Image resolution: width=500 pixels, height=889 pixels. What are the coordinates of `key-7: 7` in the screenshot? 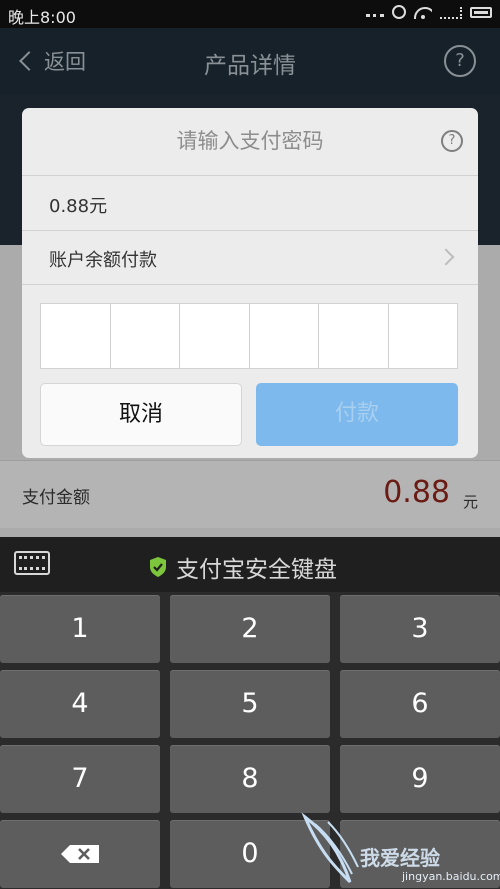 It's located at (80, 779).